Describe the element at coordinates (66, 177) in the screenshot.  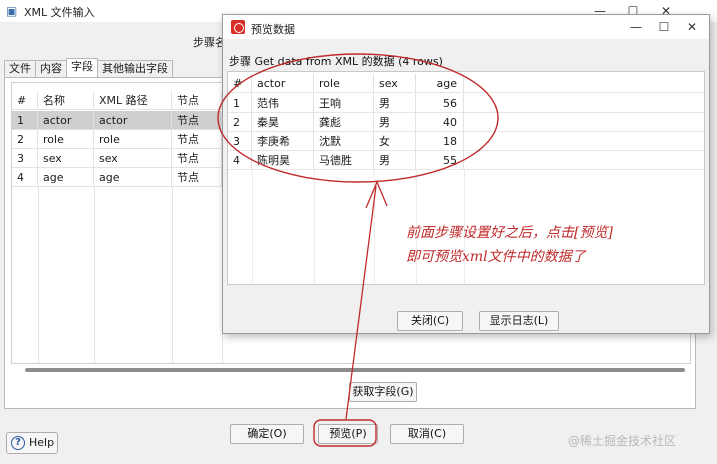
I see `field-name-cell: age` at that location.